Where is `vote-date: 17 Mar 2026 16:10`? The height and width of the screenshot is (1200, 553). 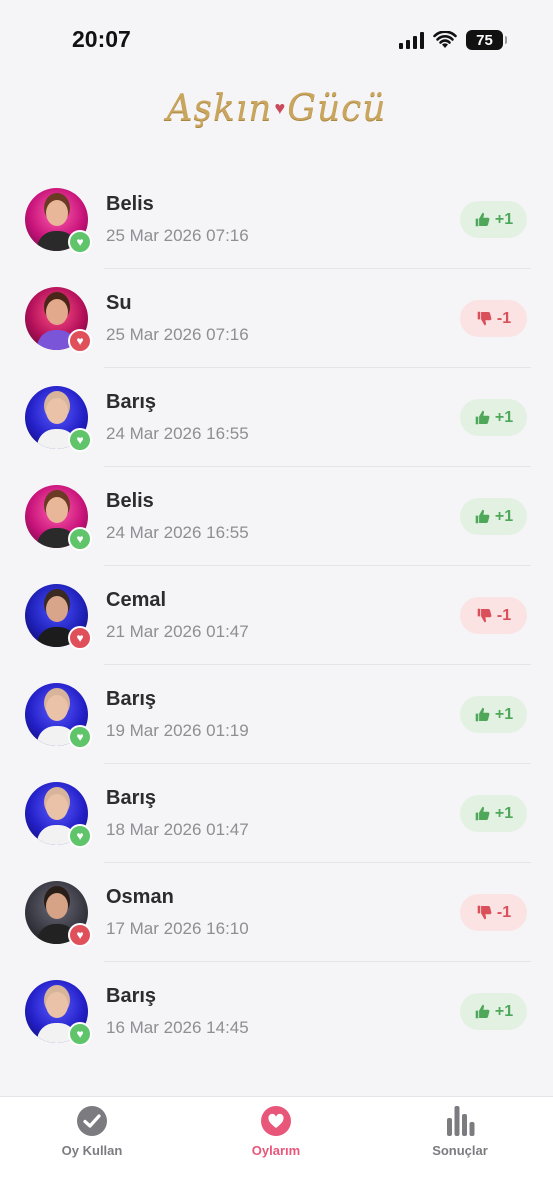 vote-date: 17 Mar 2026 16:10 is located at coordinates (177, 928).